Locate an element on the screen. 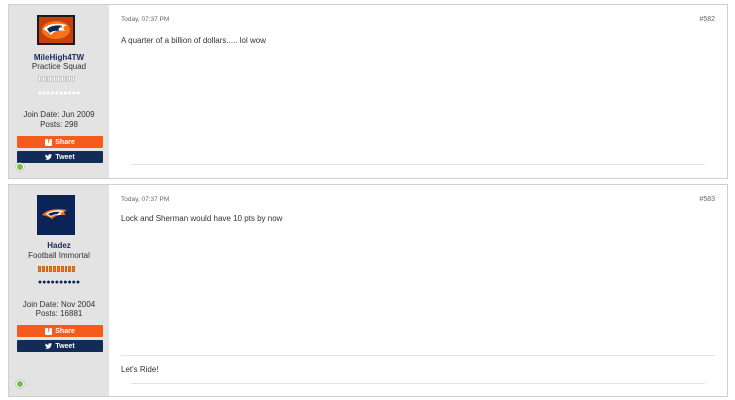  user-title: Football Immortal is located at coordinates (59, 255).